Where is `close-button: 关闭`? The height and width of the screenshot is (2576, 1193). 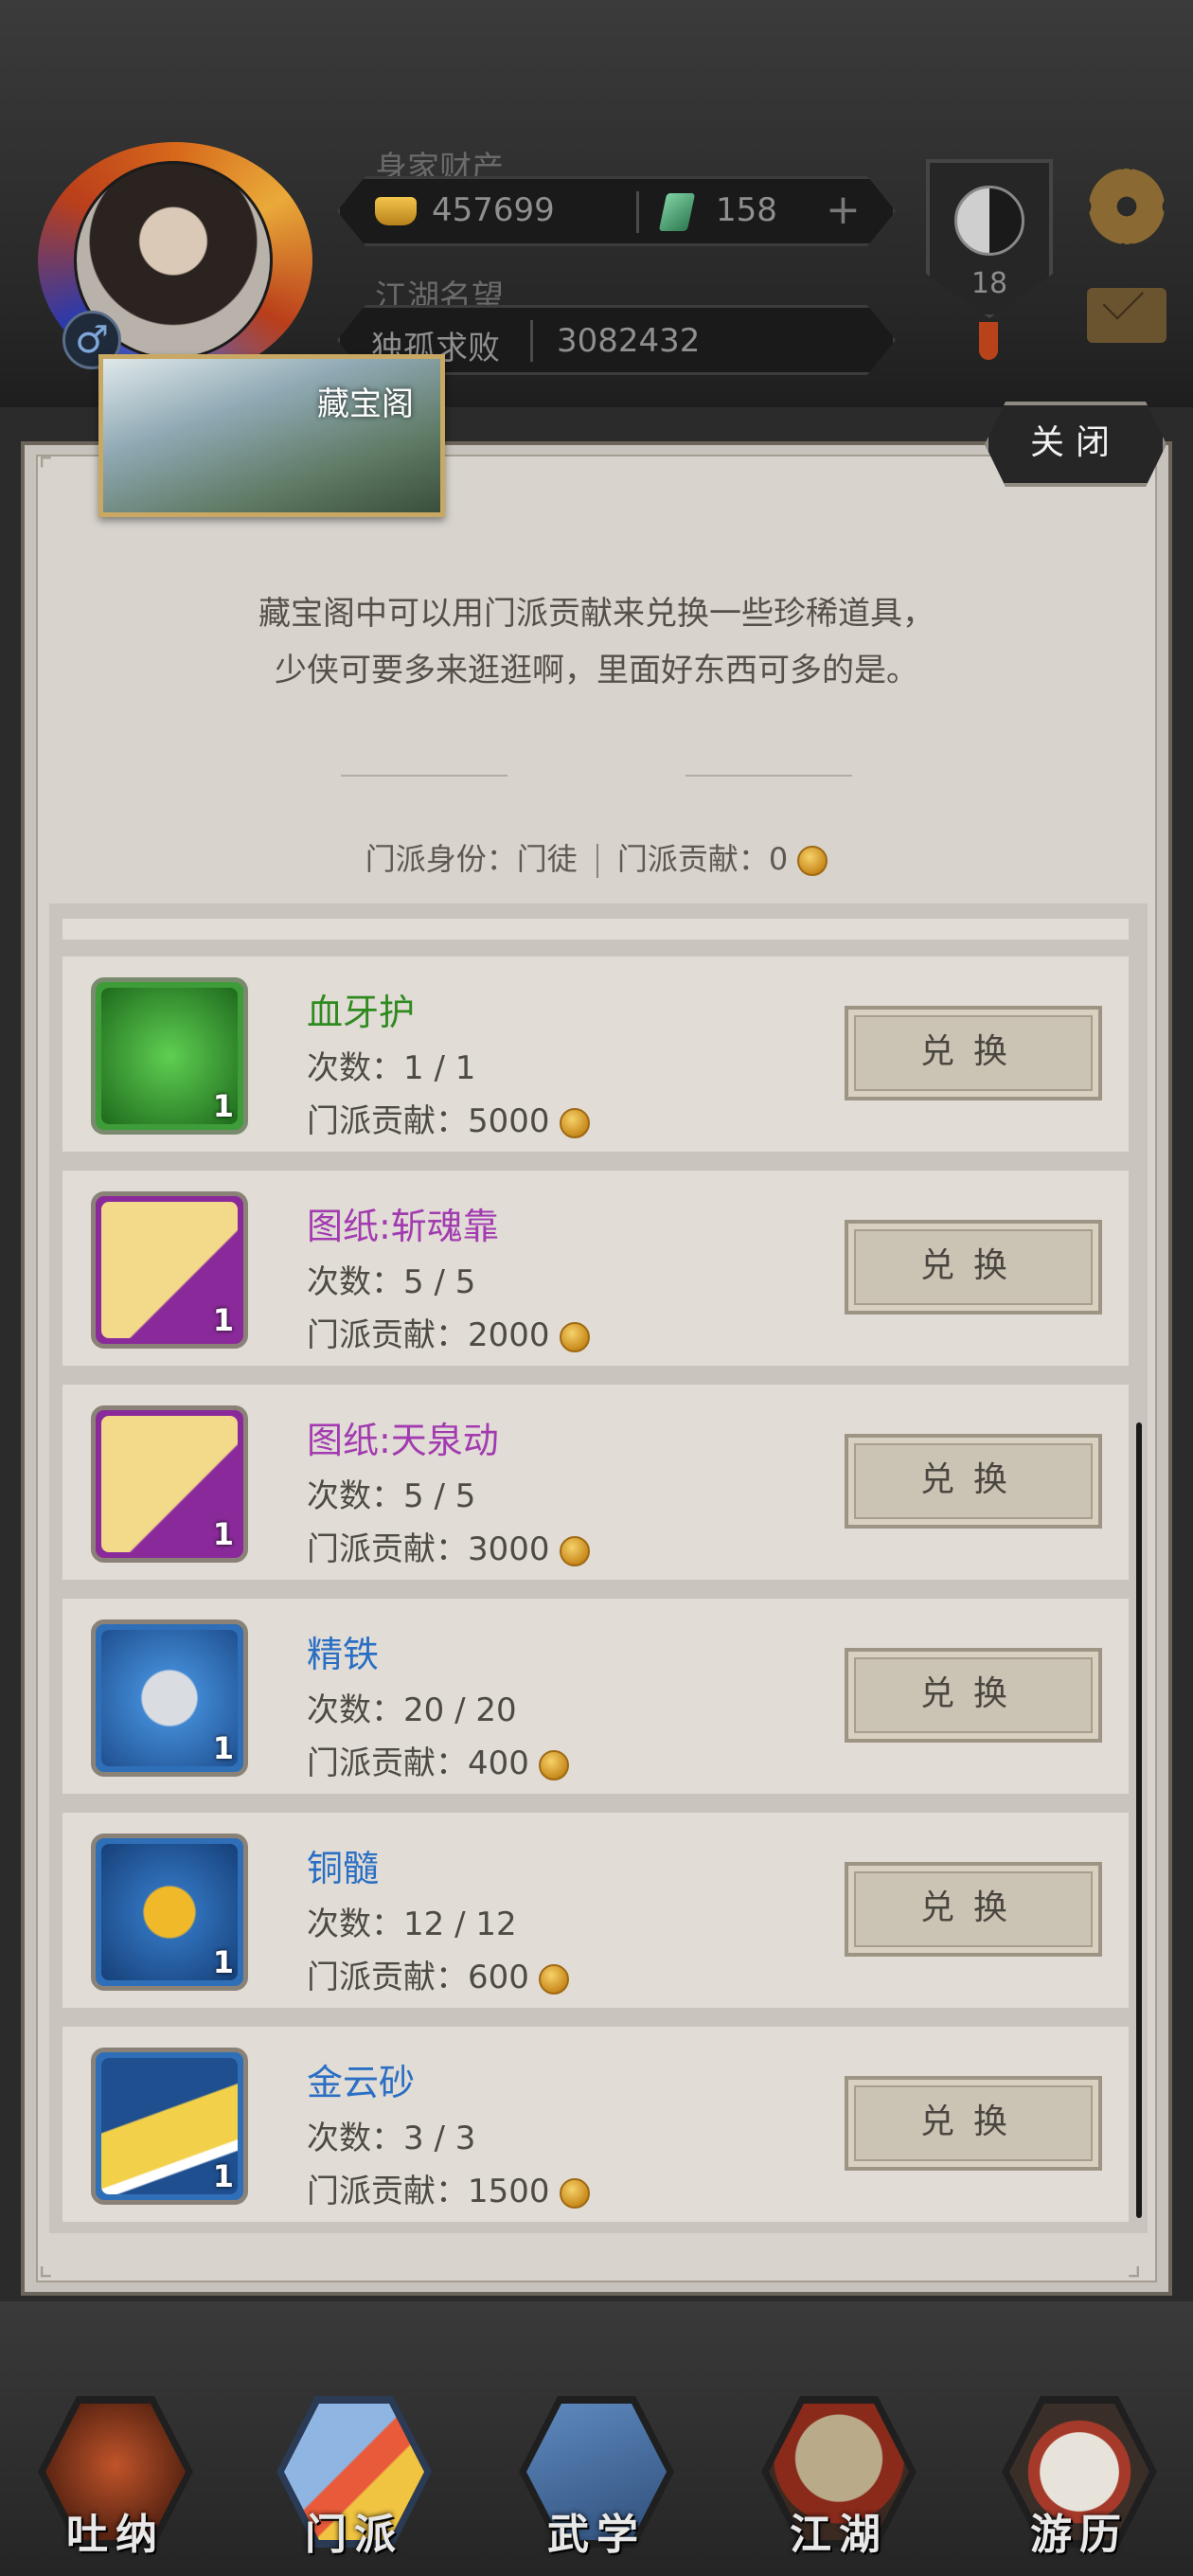 close-button: 关闭 is located at coordinates (1075, 444).